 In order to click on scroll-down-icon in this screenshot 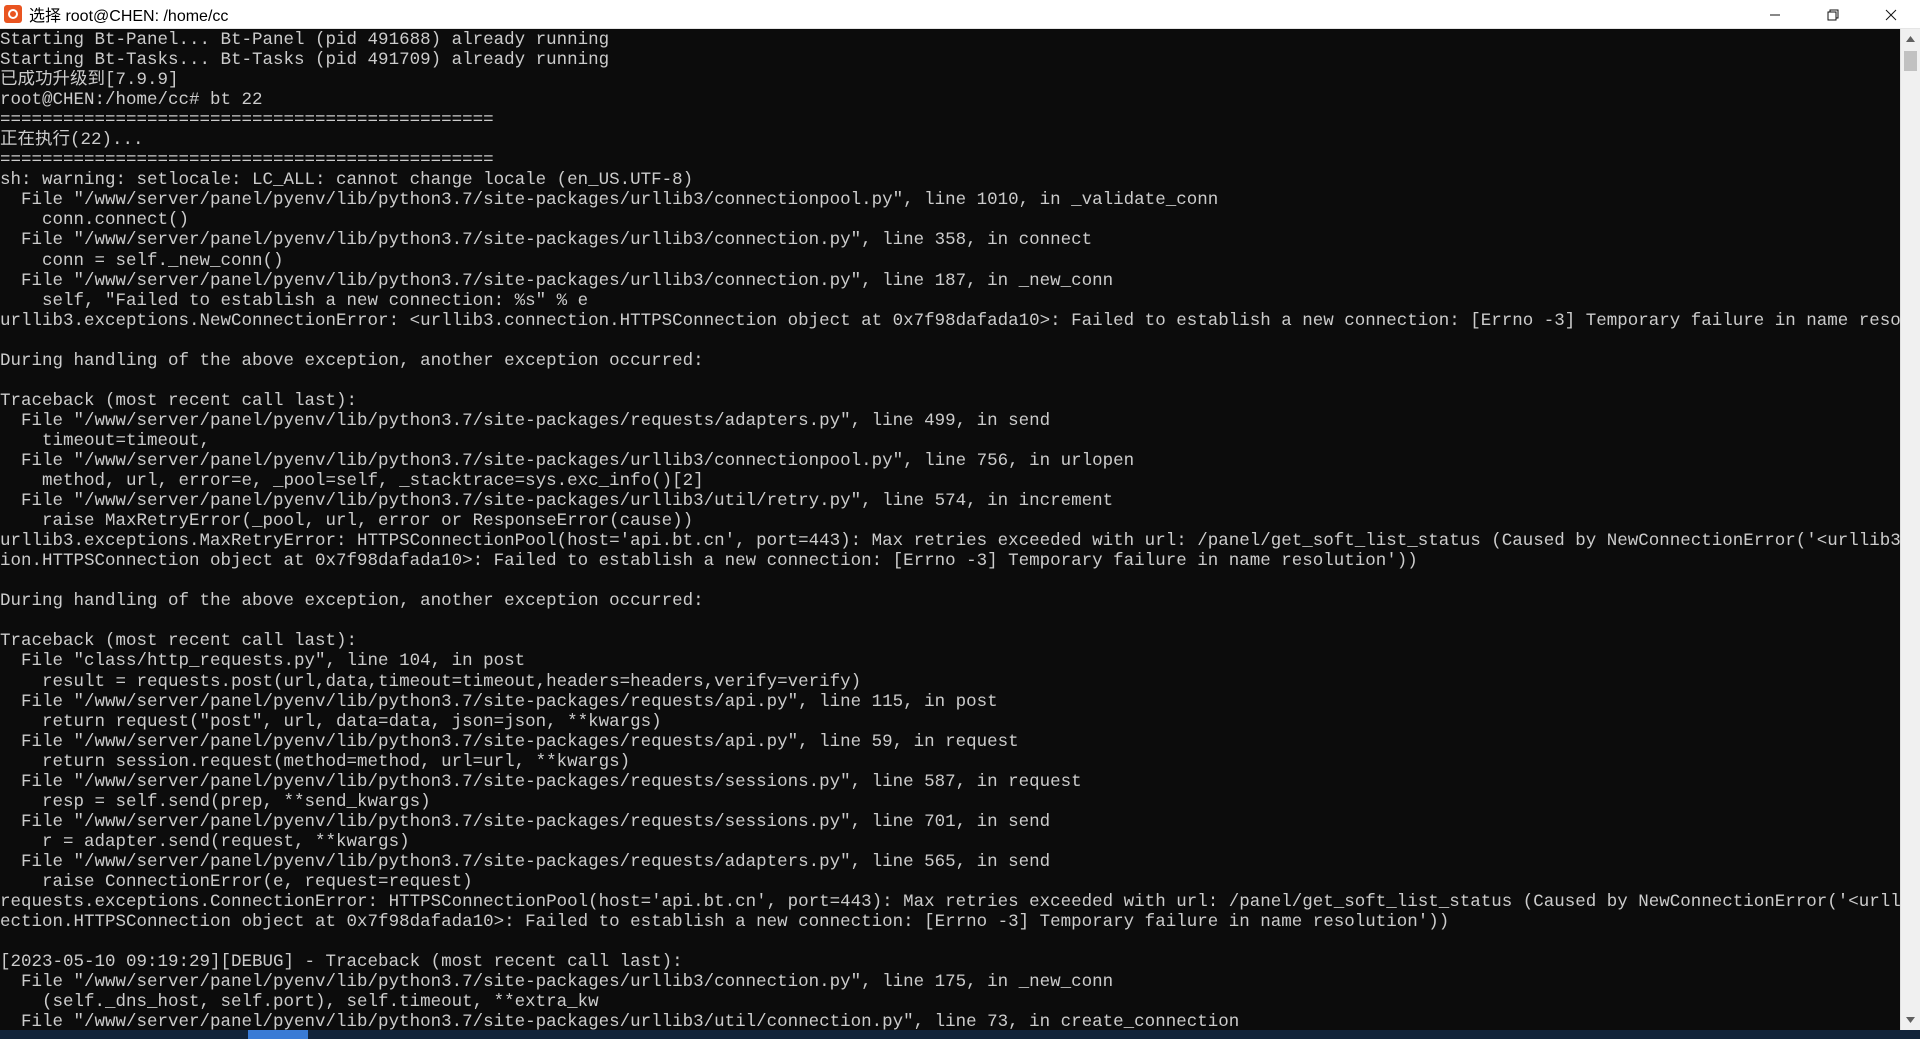, I will do `click(1910, 1020)`.